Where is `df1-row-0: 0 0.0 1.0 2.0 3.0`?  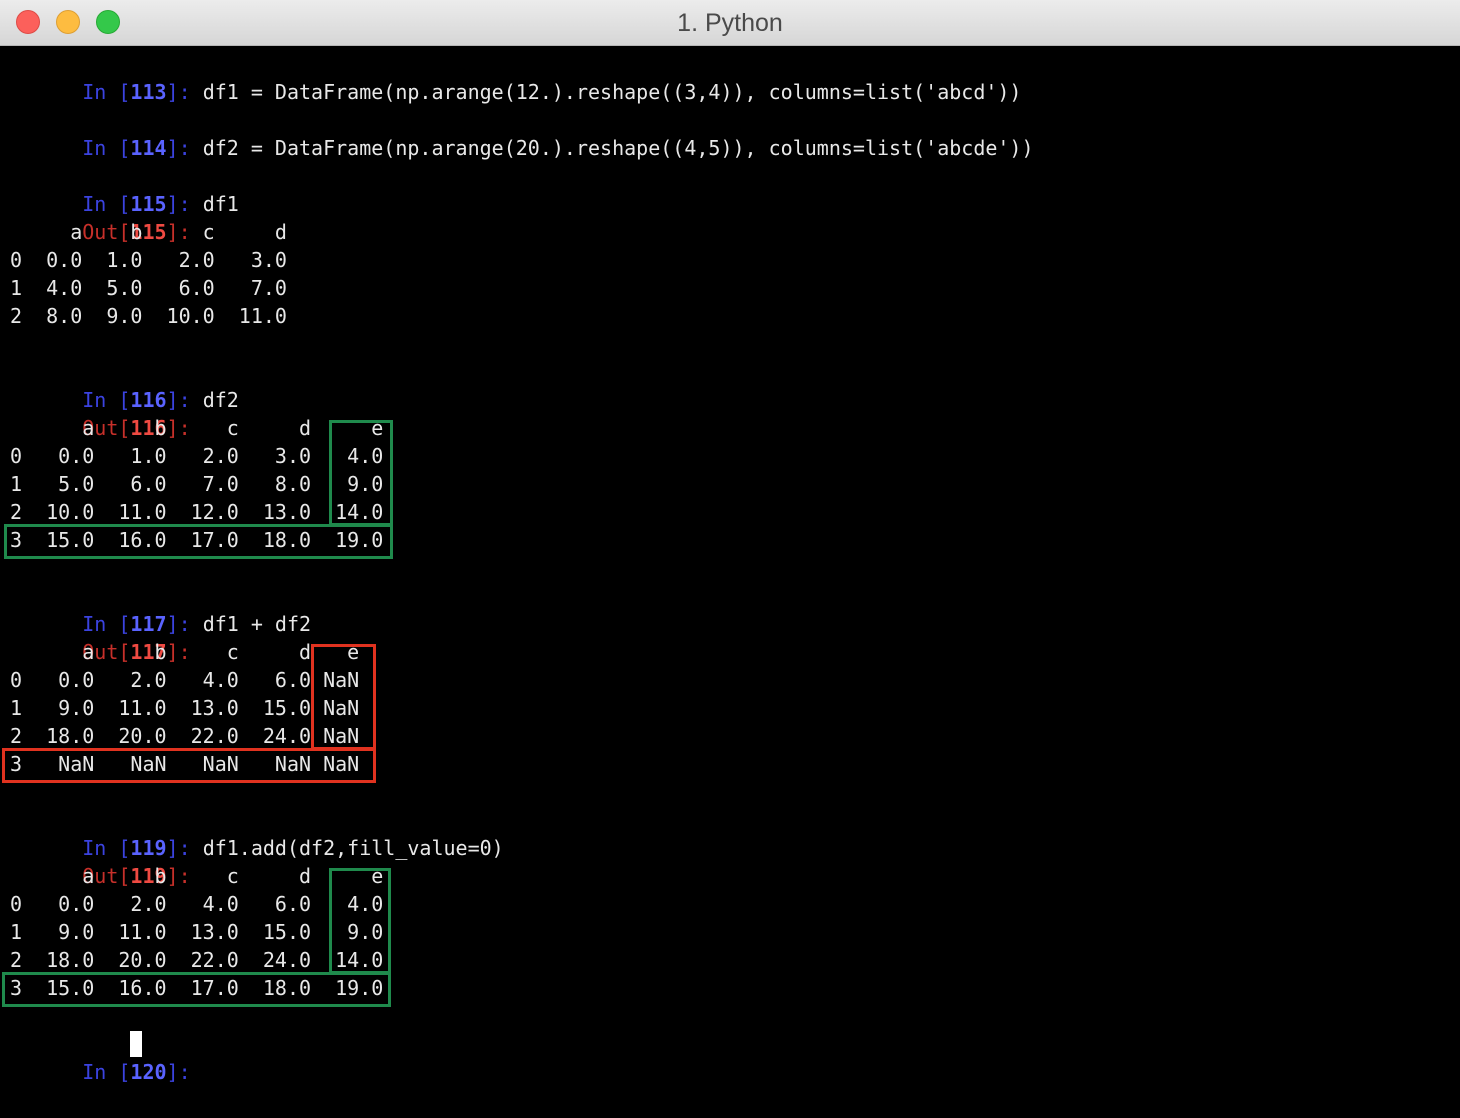 df1-row-0: 0 0.0 1.0 2.0 3.0 is located at coordinates (148, 260).